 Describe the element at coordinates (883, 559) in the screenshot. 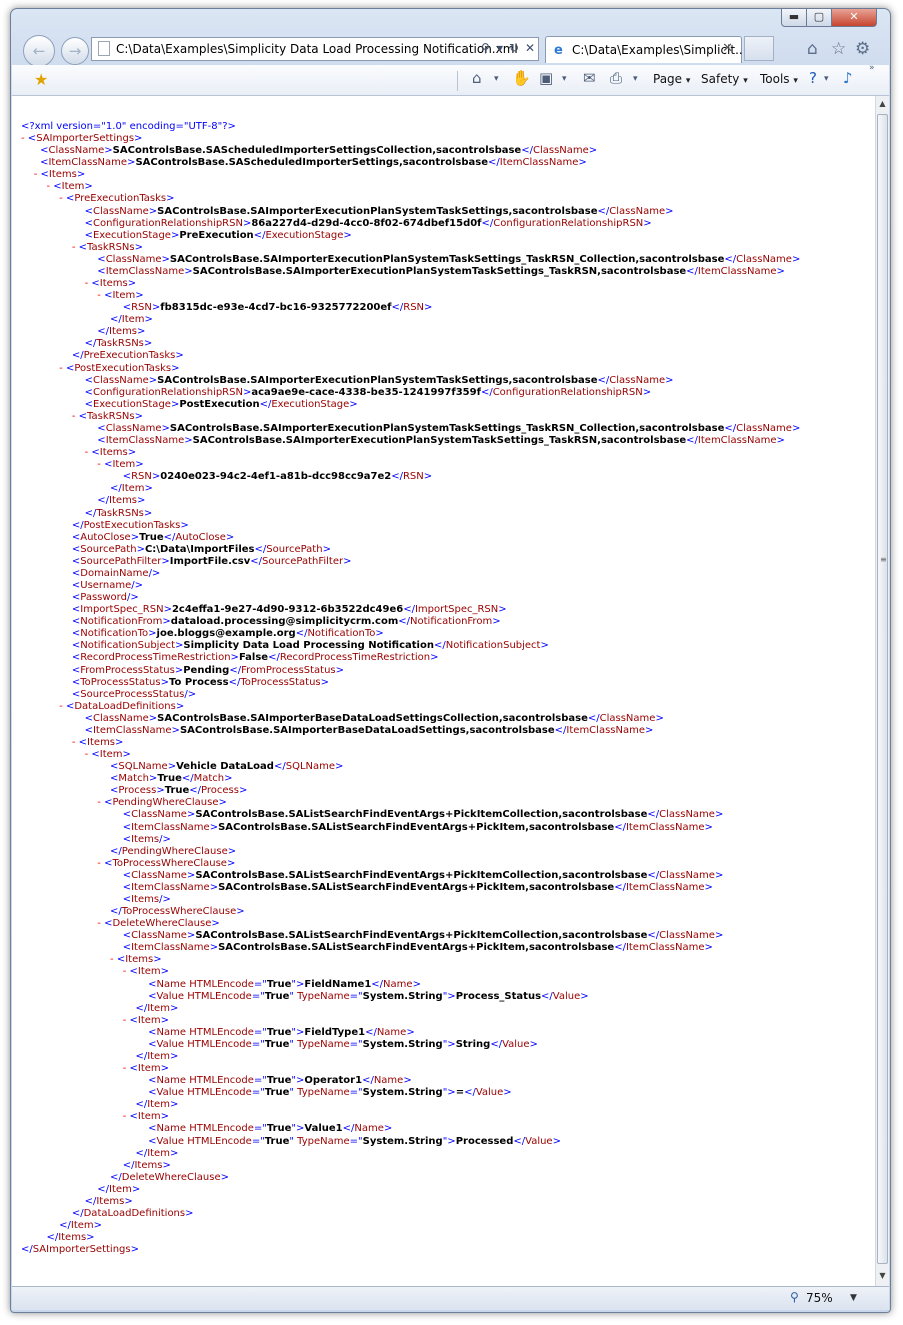

I see `grip-icon: ≡` at that location.